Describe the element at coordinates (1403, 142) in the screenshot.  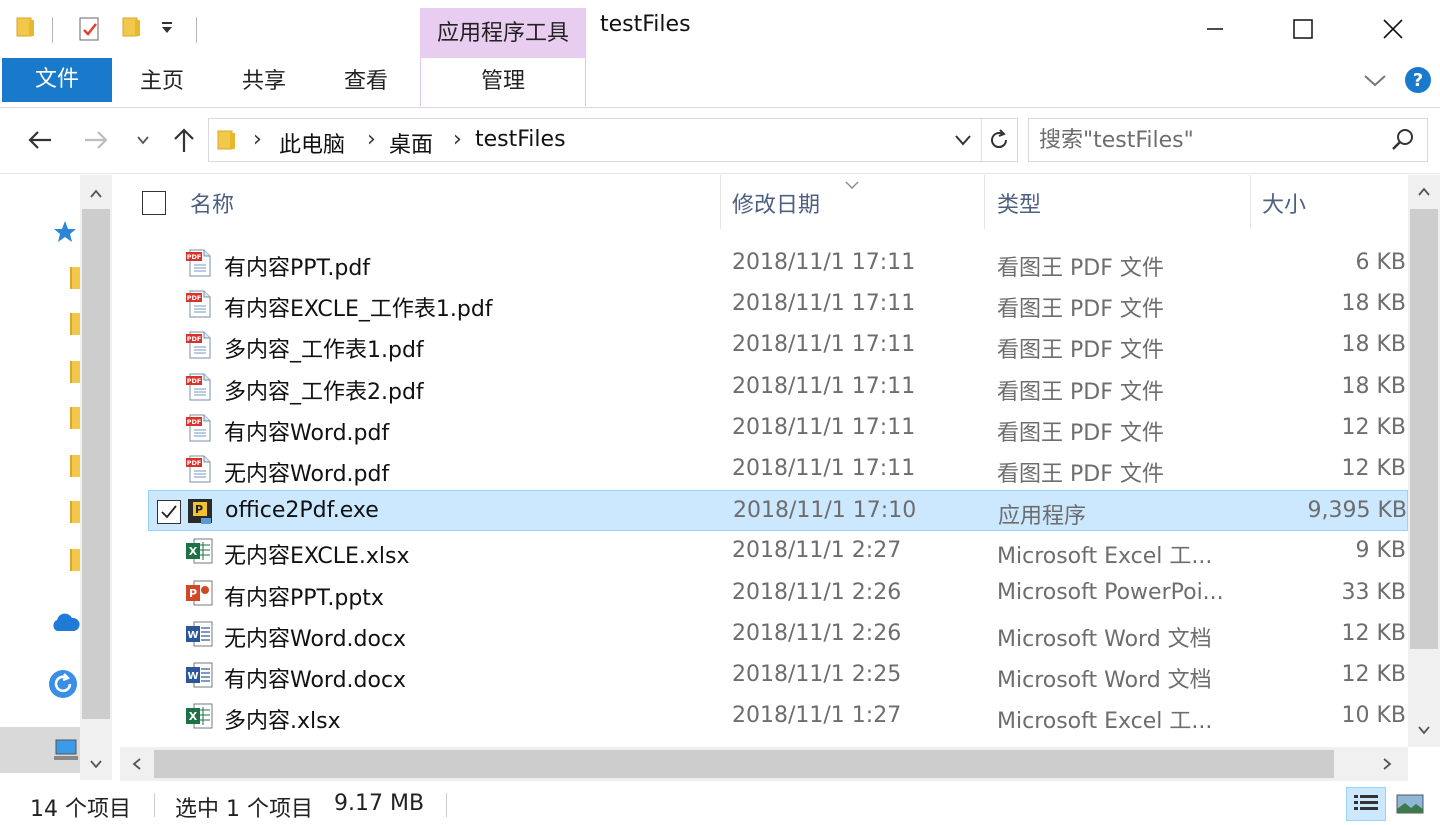
I see `search-icon` at that location.